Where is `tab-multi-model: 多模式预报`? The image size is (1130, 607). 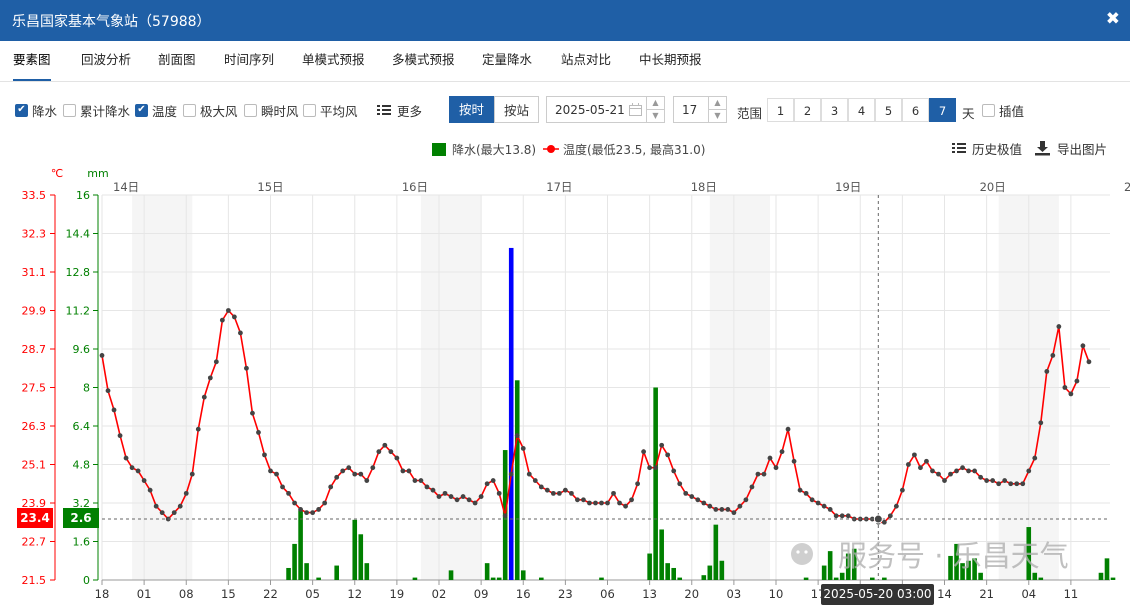 tab-multi-model: 多模式预报 is located at coordinates (423, 60).